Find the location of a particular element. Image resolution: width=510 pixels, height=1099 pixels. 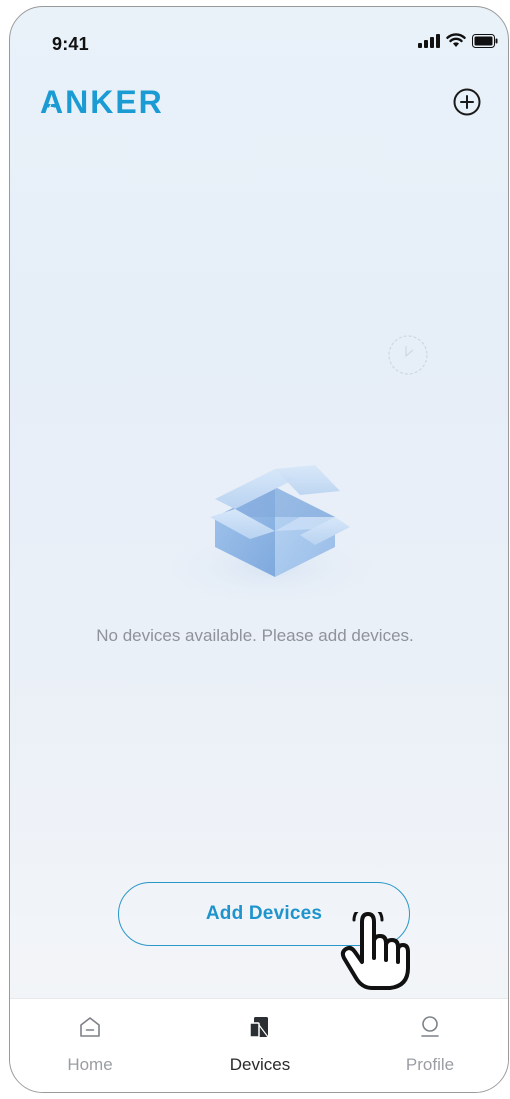

status-icons is located at coordinates (458, 43).